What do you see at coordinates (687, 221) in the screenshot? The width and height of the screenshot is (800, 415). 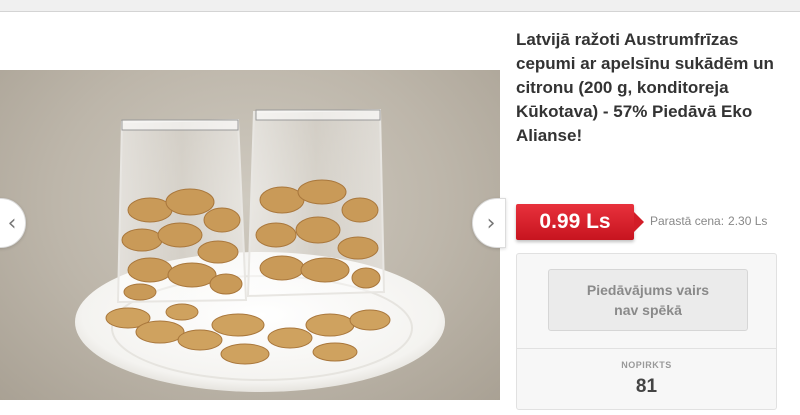 I see `original-price-label: Parastā cena:` at bounding box center [687, 221].